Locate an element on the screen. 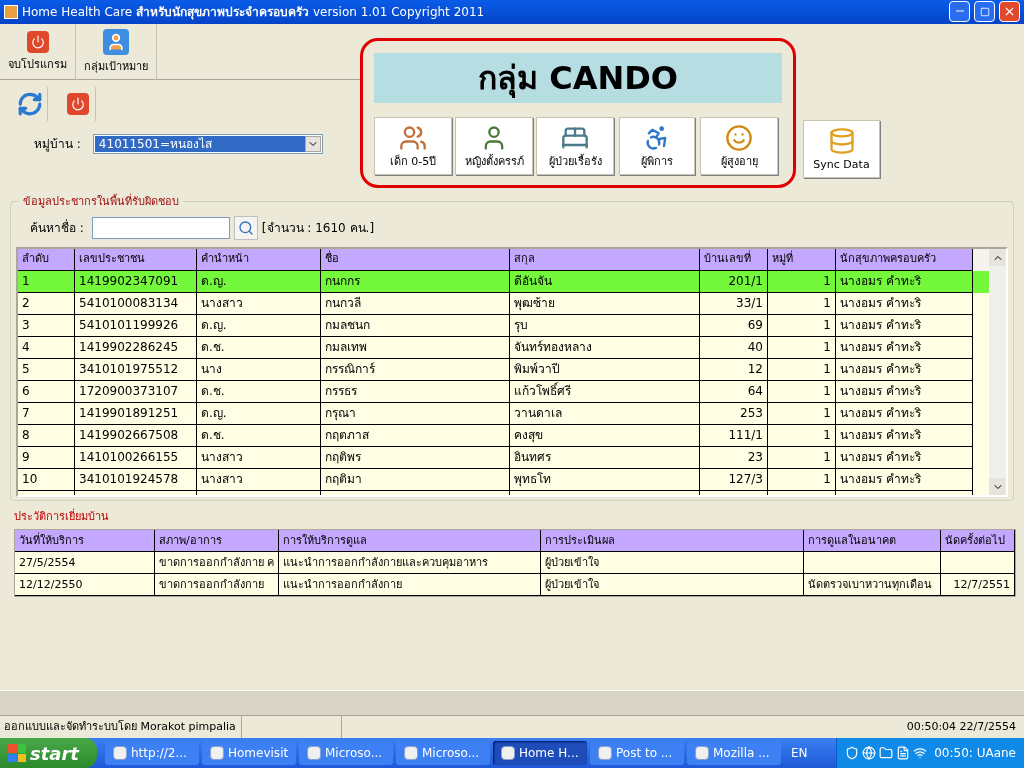 The width and height of the screenshot is (1024, 768). restore-icon is located at coordinates (984, 11).